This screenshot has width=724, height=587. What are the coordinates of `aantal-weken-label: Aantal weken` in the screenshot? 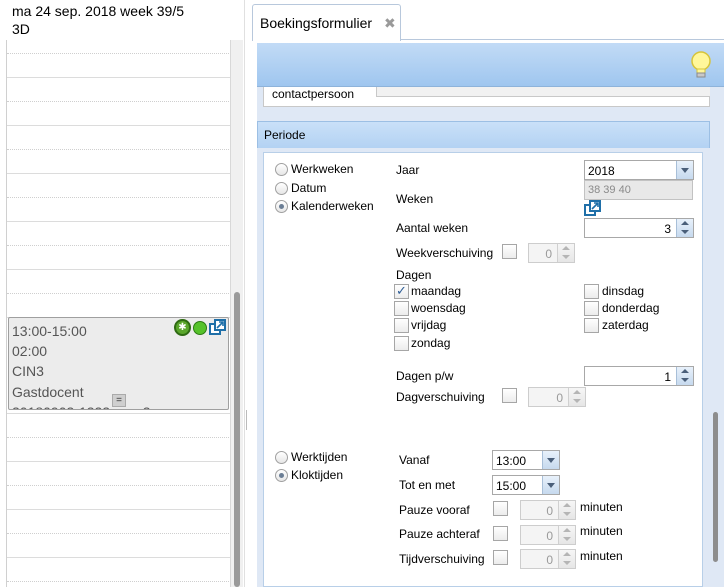 It's located at (432, 228).